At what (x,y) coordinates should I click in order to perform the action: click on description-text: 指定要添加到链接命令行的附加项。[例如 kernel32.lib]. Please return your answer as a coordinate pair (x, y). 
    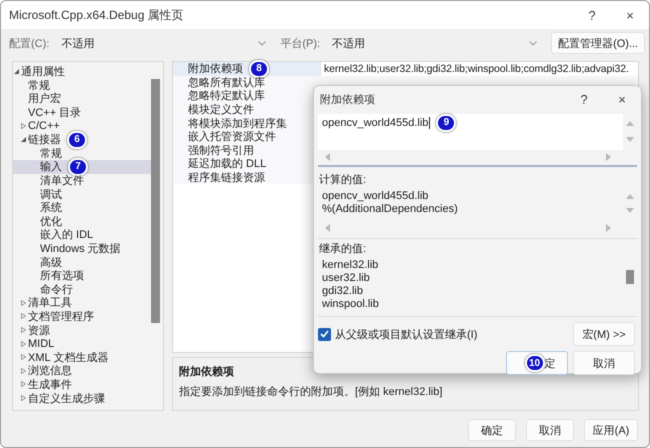
    Looking at the image, I should click on (311, 391).